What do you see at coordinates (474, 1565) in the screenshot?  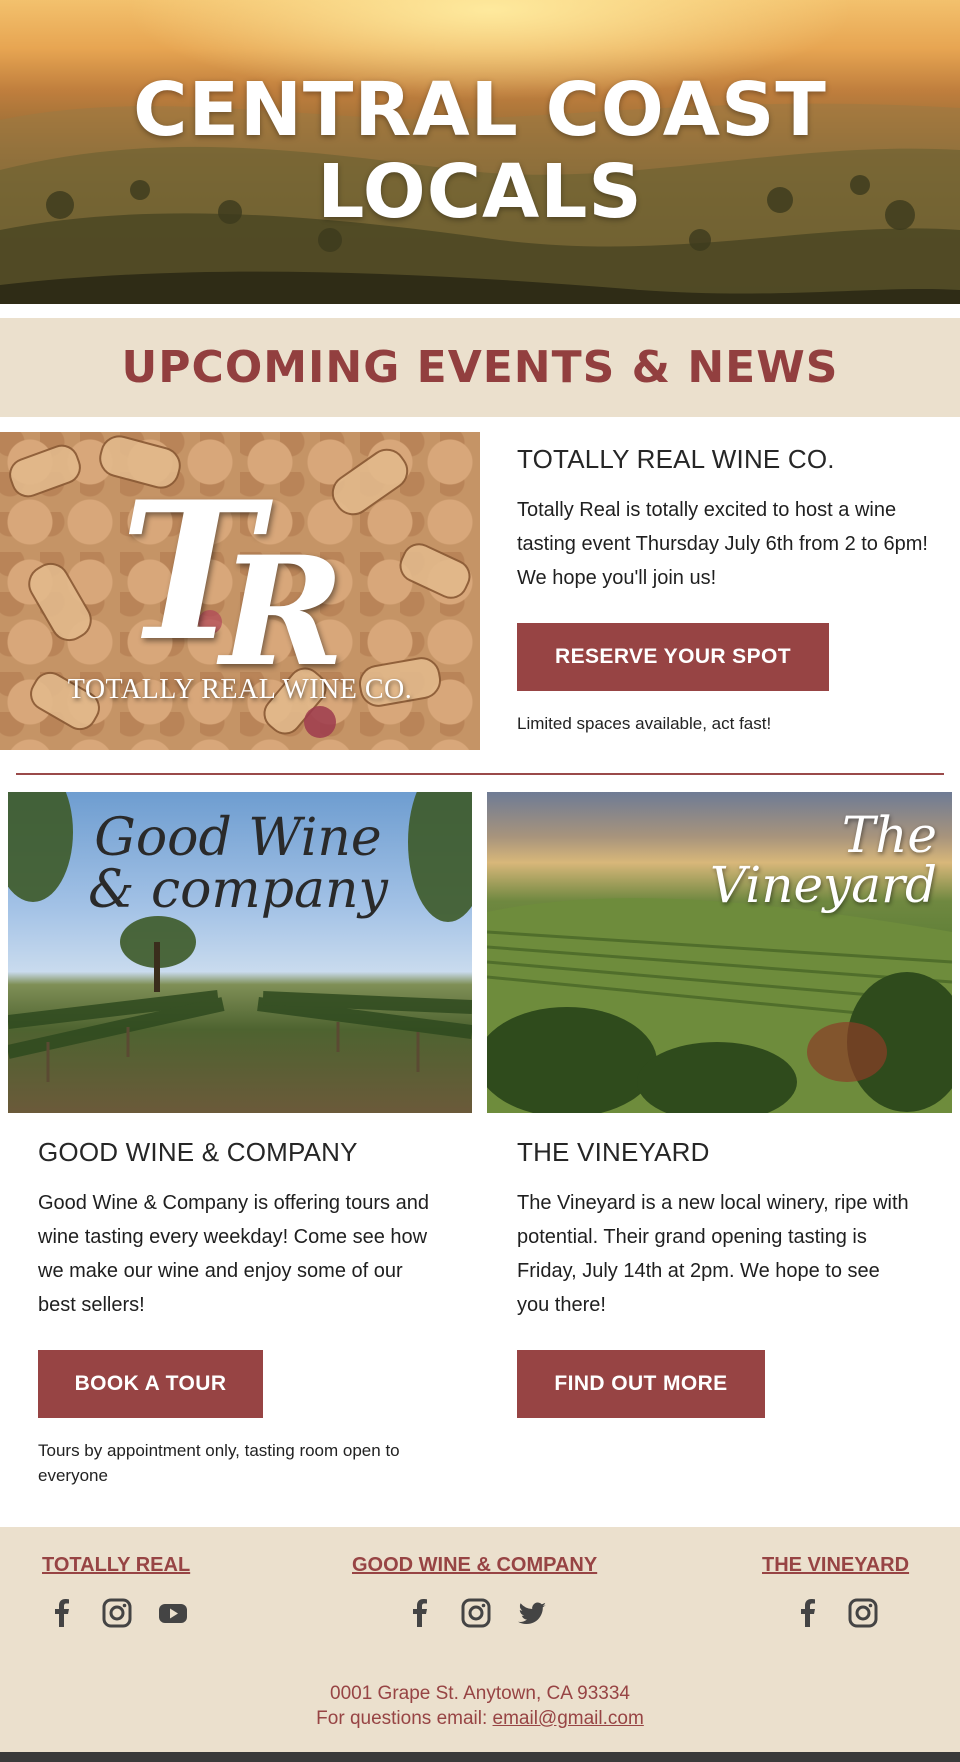 I see `footer-link-good-wine: GOOD WINE & COMPANY` at bounding box center [474, 1565].